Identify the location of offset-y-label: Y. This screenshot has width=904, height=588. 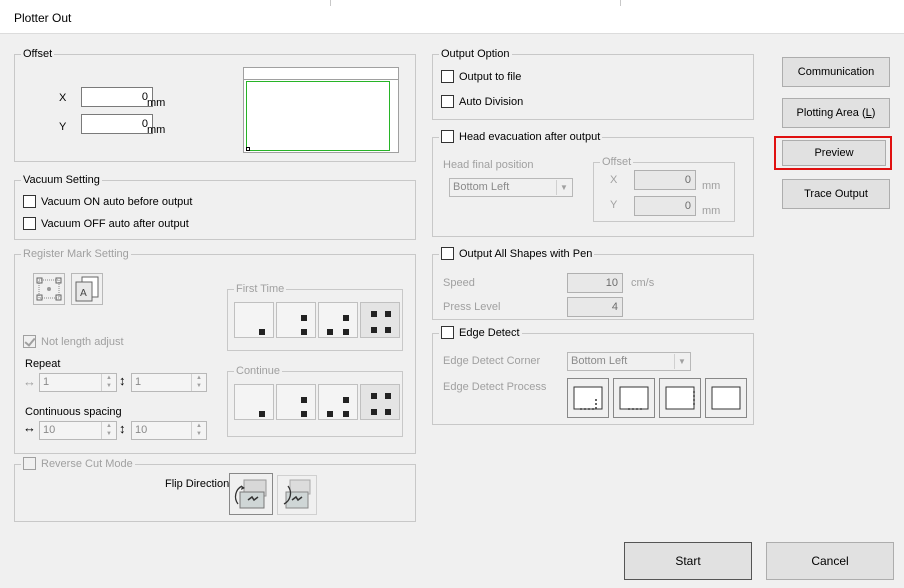
(63, 127).